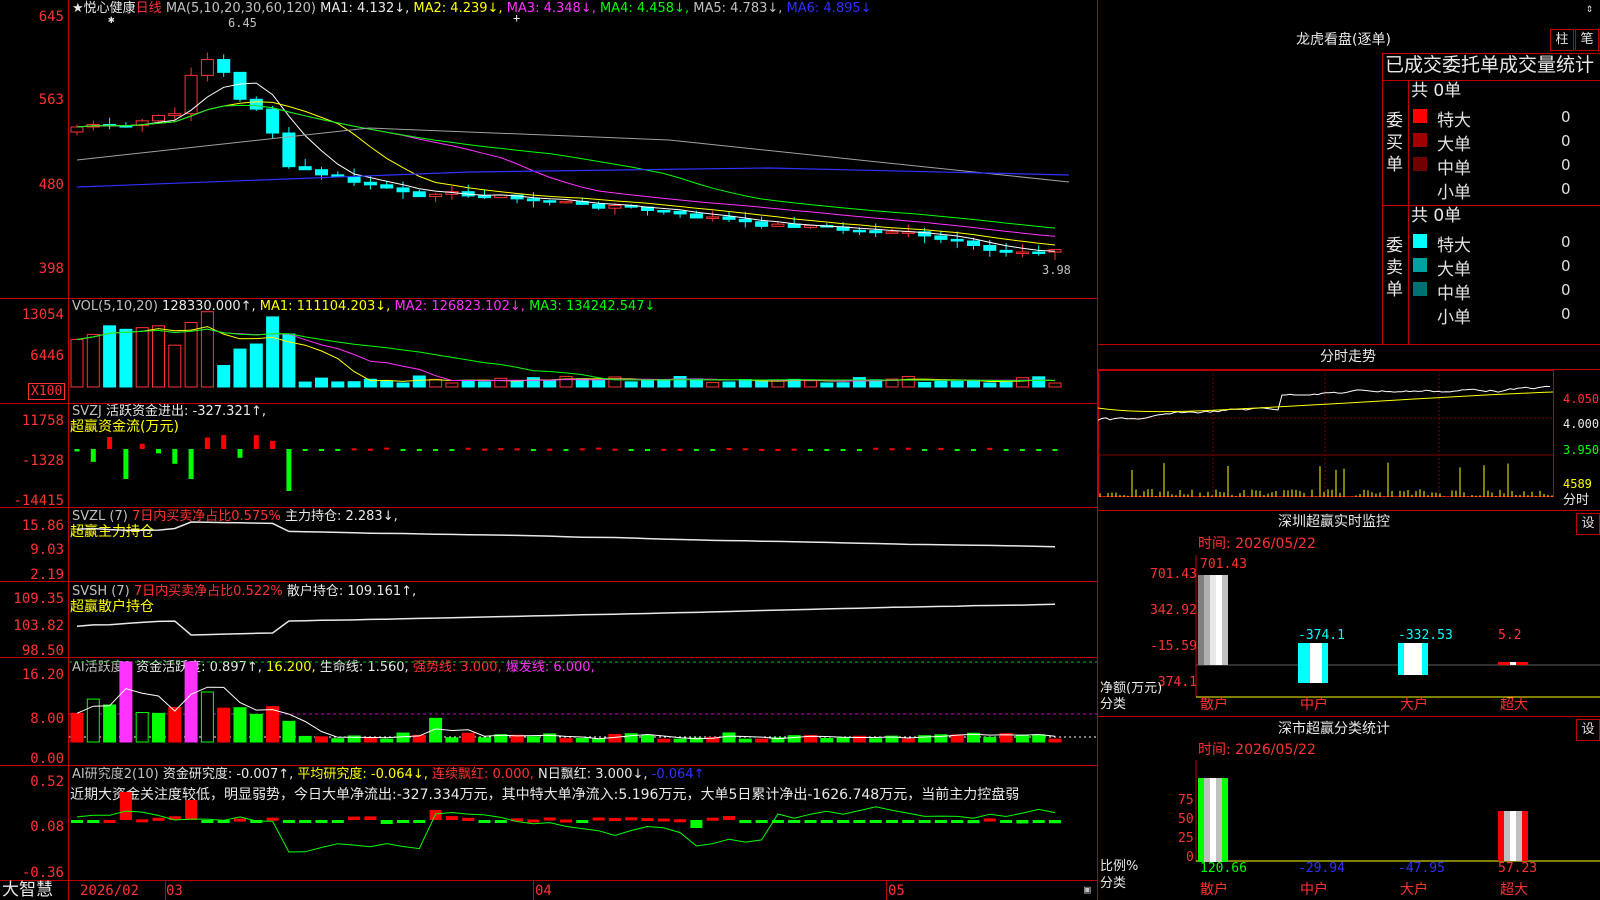 The width and height of the screenshot is (1600, 900). What do you see at coordinates (47, 356) in the screenshot?
I see `vol-y-label-1: 6446` at bounding box center [47, 356].